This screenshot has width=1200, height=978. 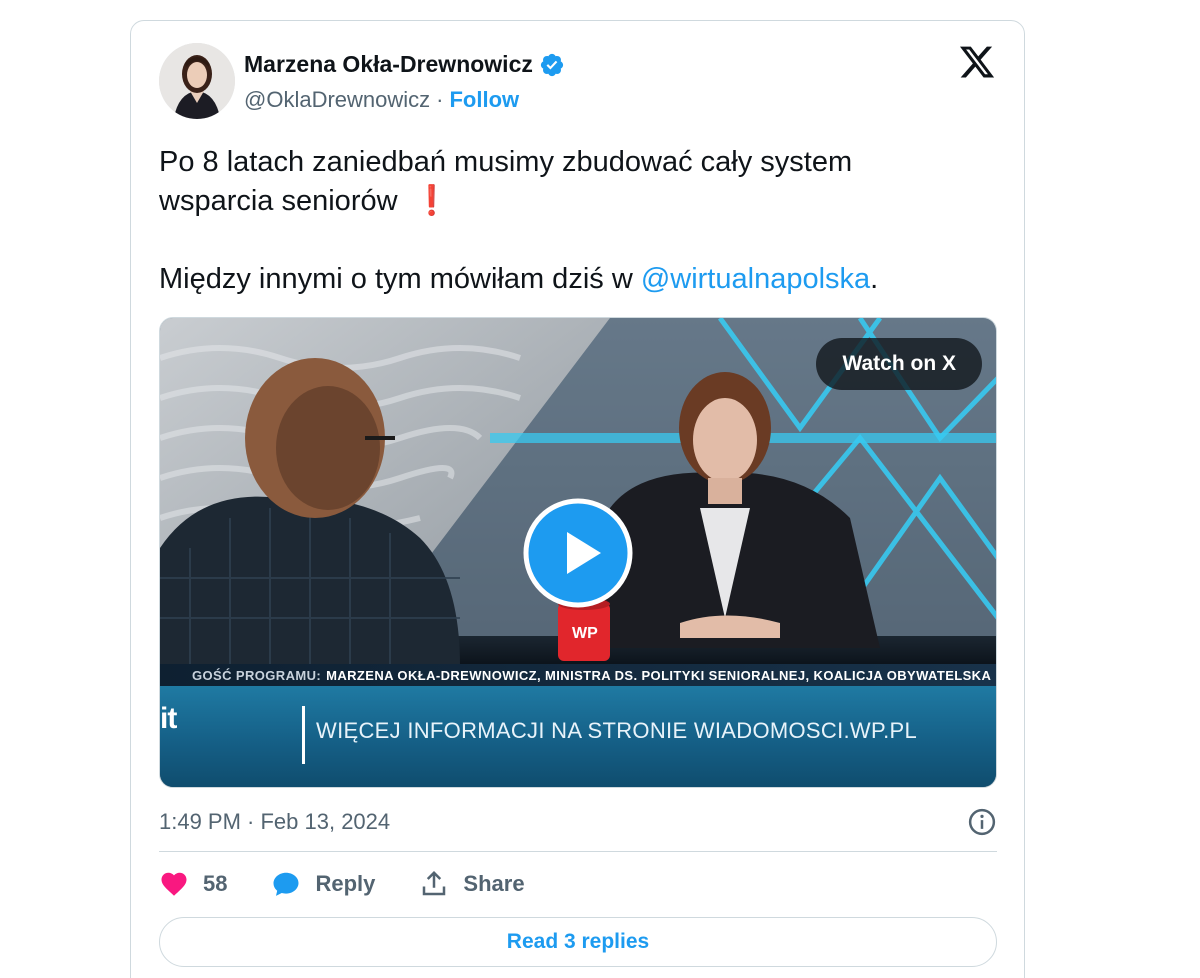 I want to click on tweet-text-line-3-suffix: ., so click(x=874, y=279).